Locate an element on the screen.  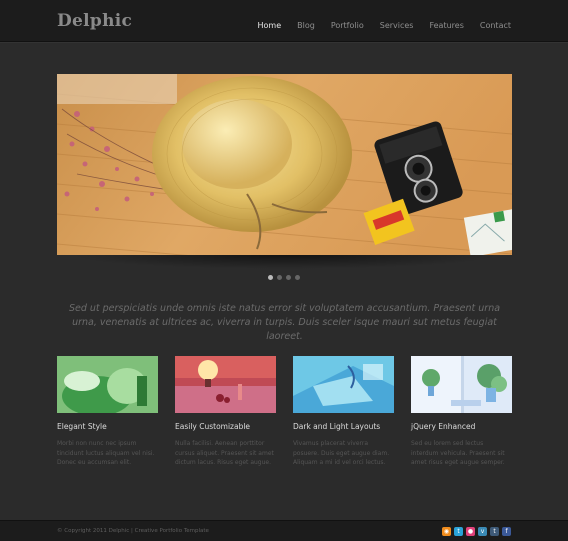
nav-item-portfolio: Portfolio is located at coordinates (347, 25).